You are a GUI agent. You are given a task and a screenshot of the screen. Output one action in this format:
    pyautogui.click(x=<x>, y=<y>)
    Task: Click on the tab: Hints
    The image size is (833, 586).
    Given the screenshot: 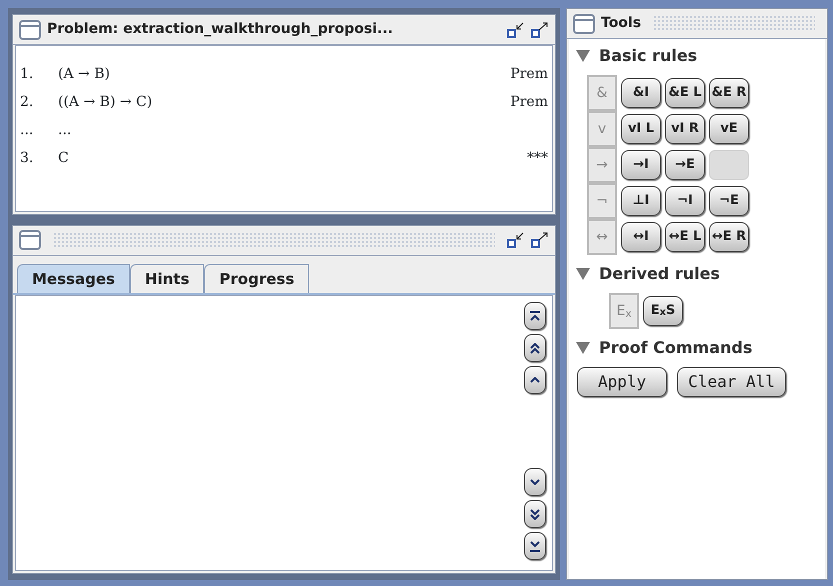 What is the action you would take?
    pyautogui.click(x=167, y=278)
    